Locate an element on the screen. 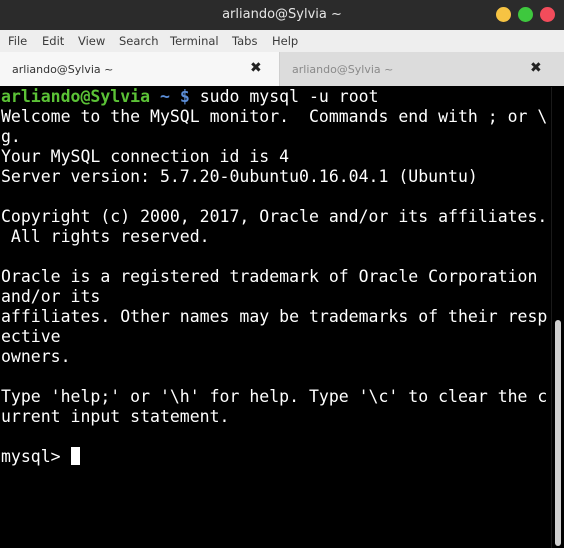 This screenshot has height=548, width=564. menu-search: Search is located at coordinates (139, 41).